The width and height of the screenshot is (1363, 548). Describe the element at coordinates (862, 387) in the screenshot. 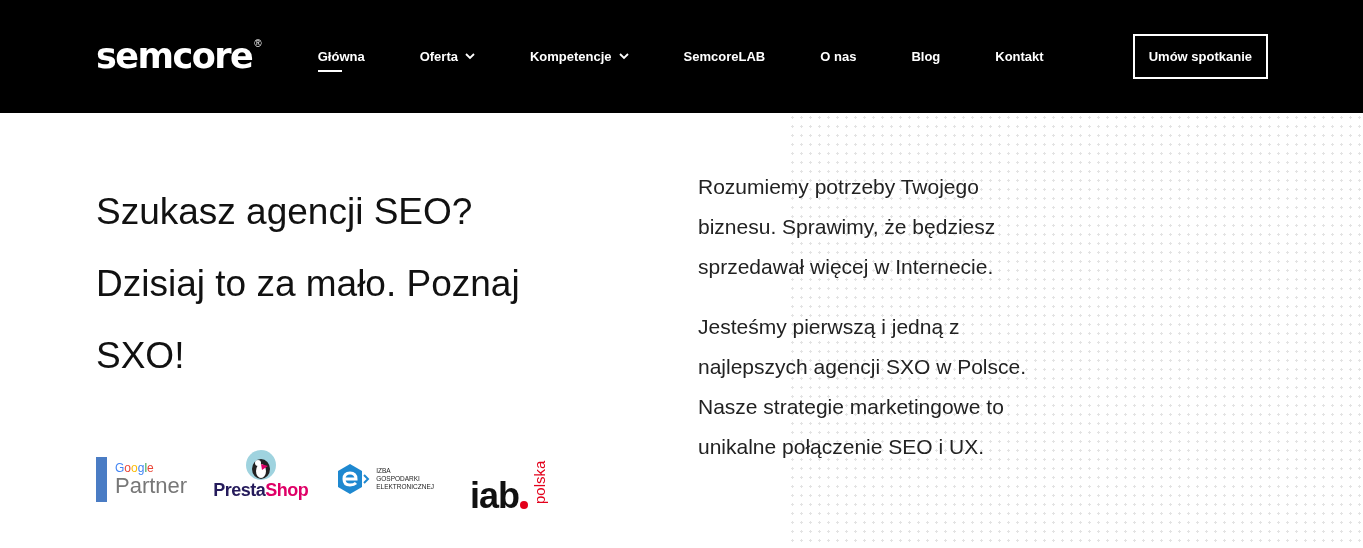

I see `intro-paragraph: Jesteśmy pierwszą i jedną z najlepszych agencji SXO w Polsce. Nasze strategie marketingowe to unikalne połączenie SEO i UX.` at that location.